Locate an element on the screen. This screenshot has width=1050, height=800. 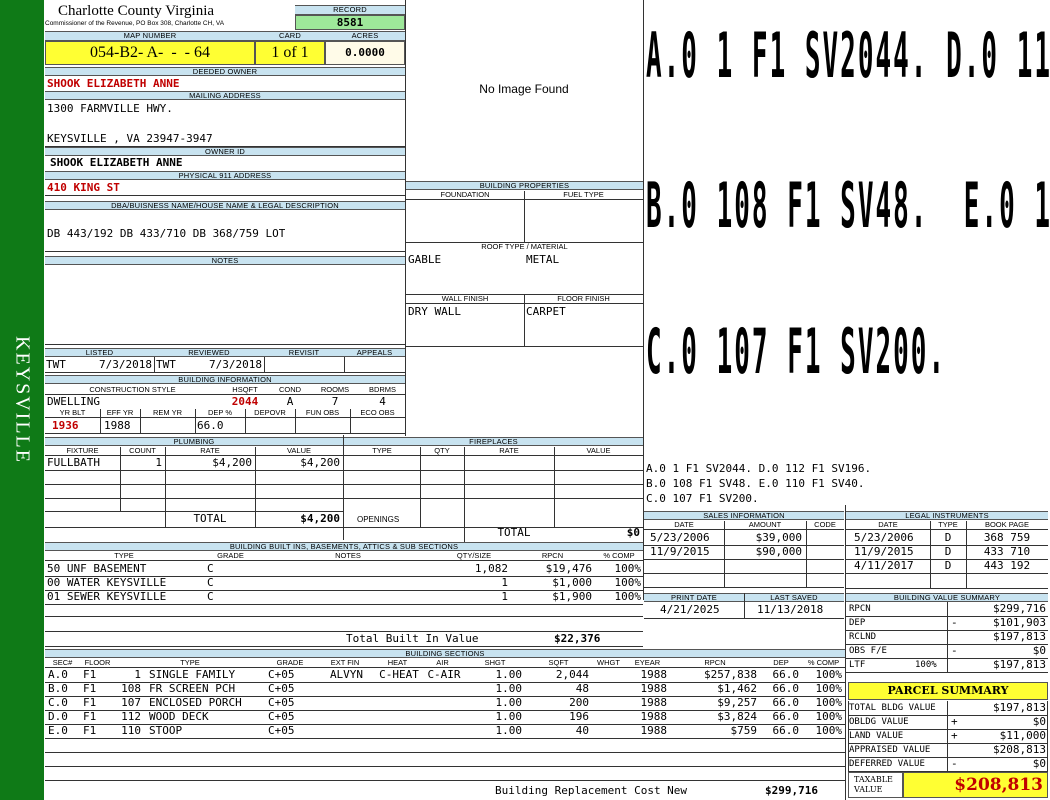
print-date-value: 4/21/2025 is located at coordinates (690, 609).